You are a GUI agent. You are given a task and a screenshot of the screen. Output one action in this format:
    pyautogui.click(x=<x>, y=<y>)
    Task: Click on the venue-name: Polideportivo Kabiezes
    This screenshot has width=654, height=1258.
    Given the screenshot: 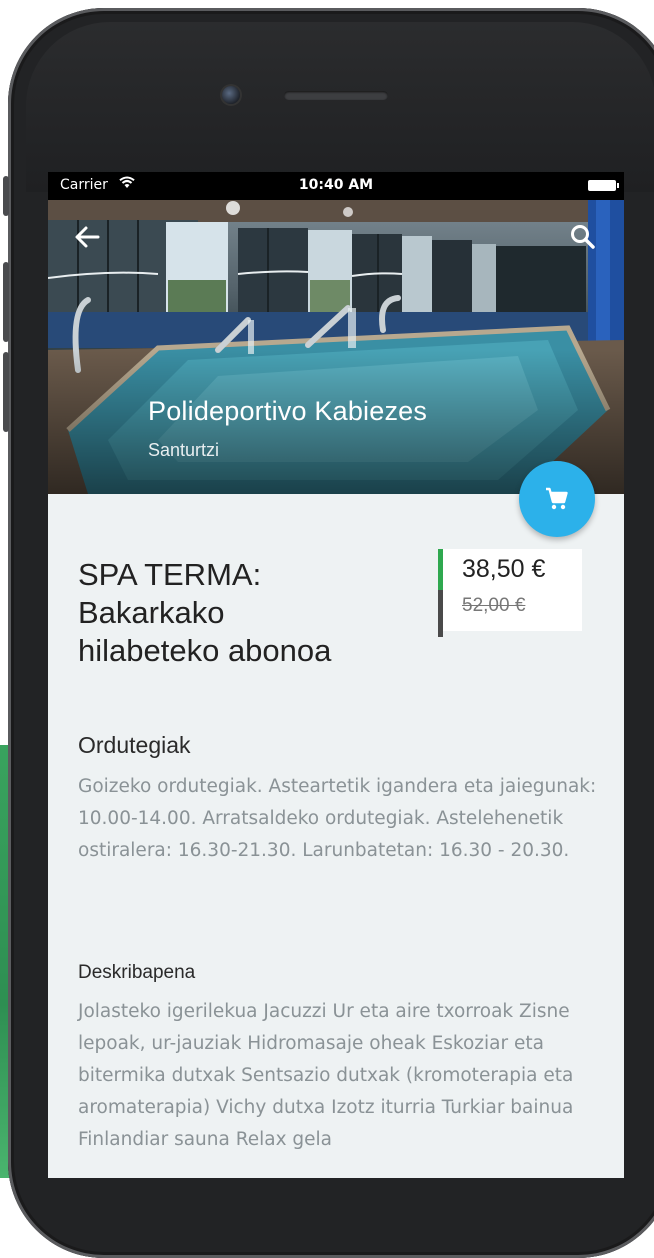 What is the action you would take?
    pyautogui.click(x=288, y=411)
    